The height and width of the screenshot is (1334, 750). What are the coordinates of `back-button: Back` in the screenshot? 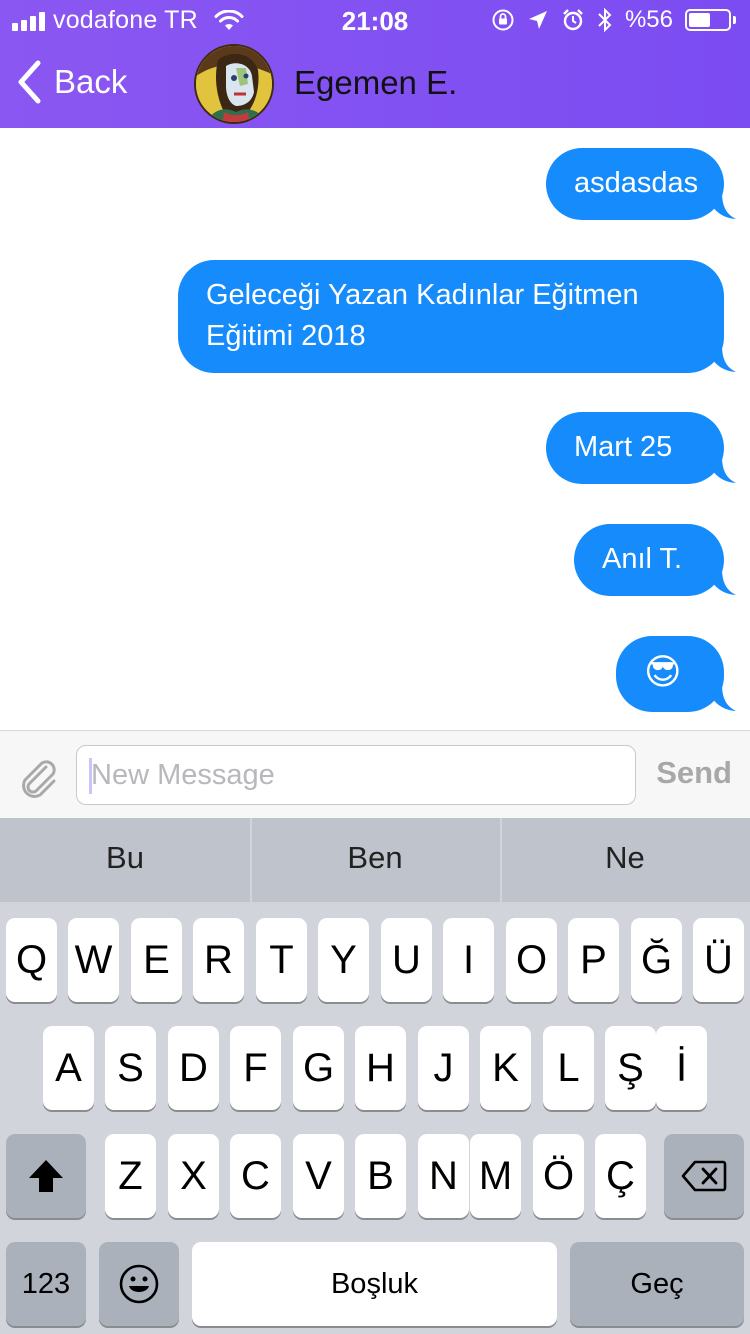 It's located at (71, 82).